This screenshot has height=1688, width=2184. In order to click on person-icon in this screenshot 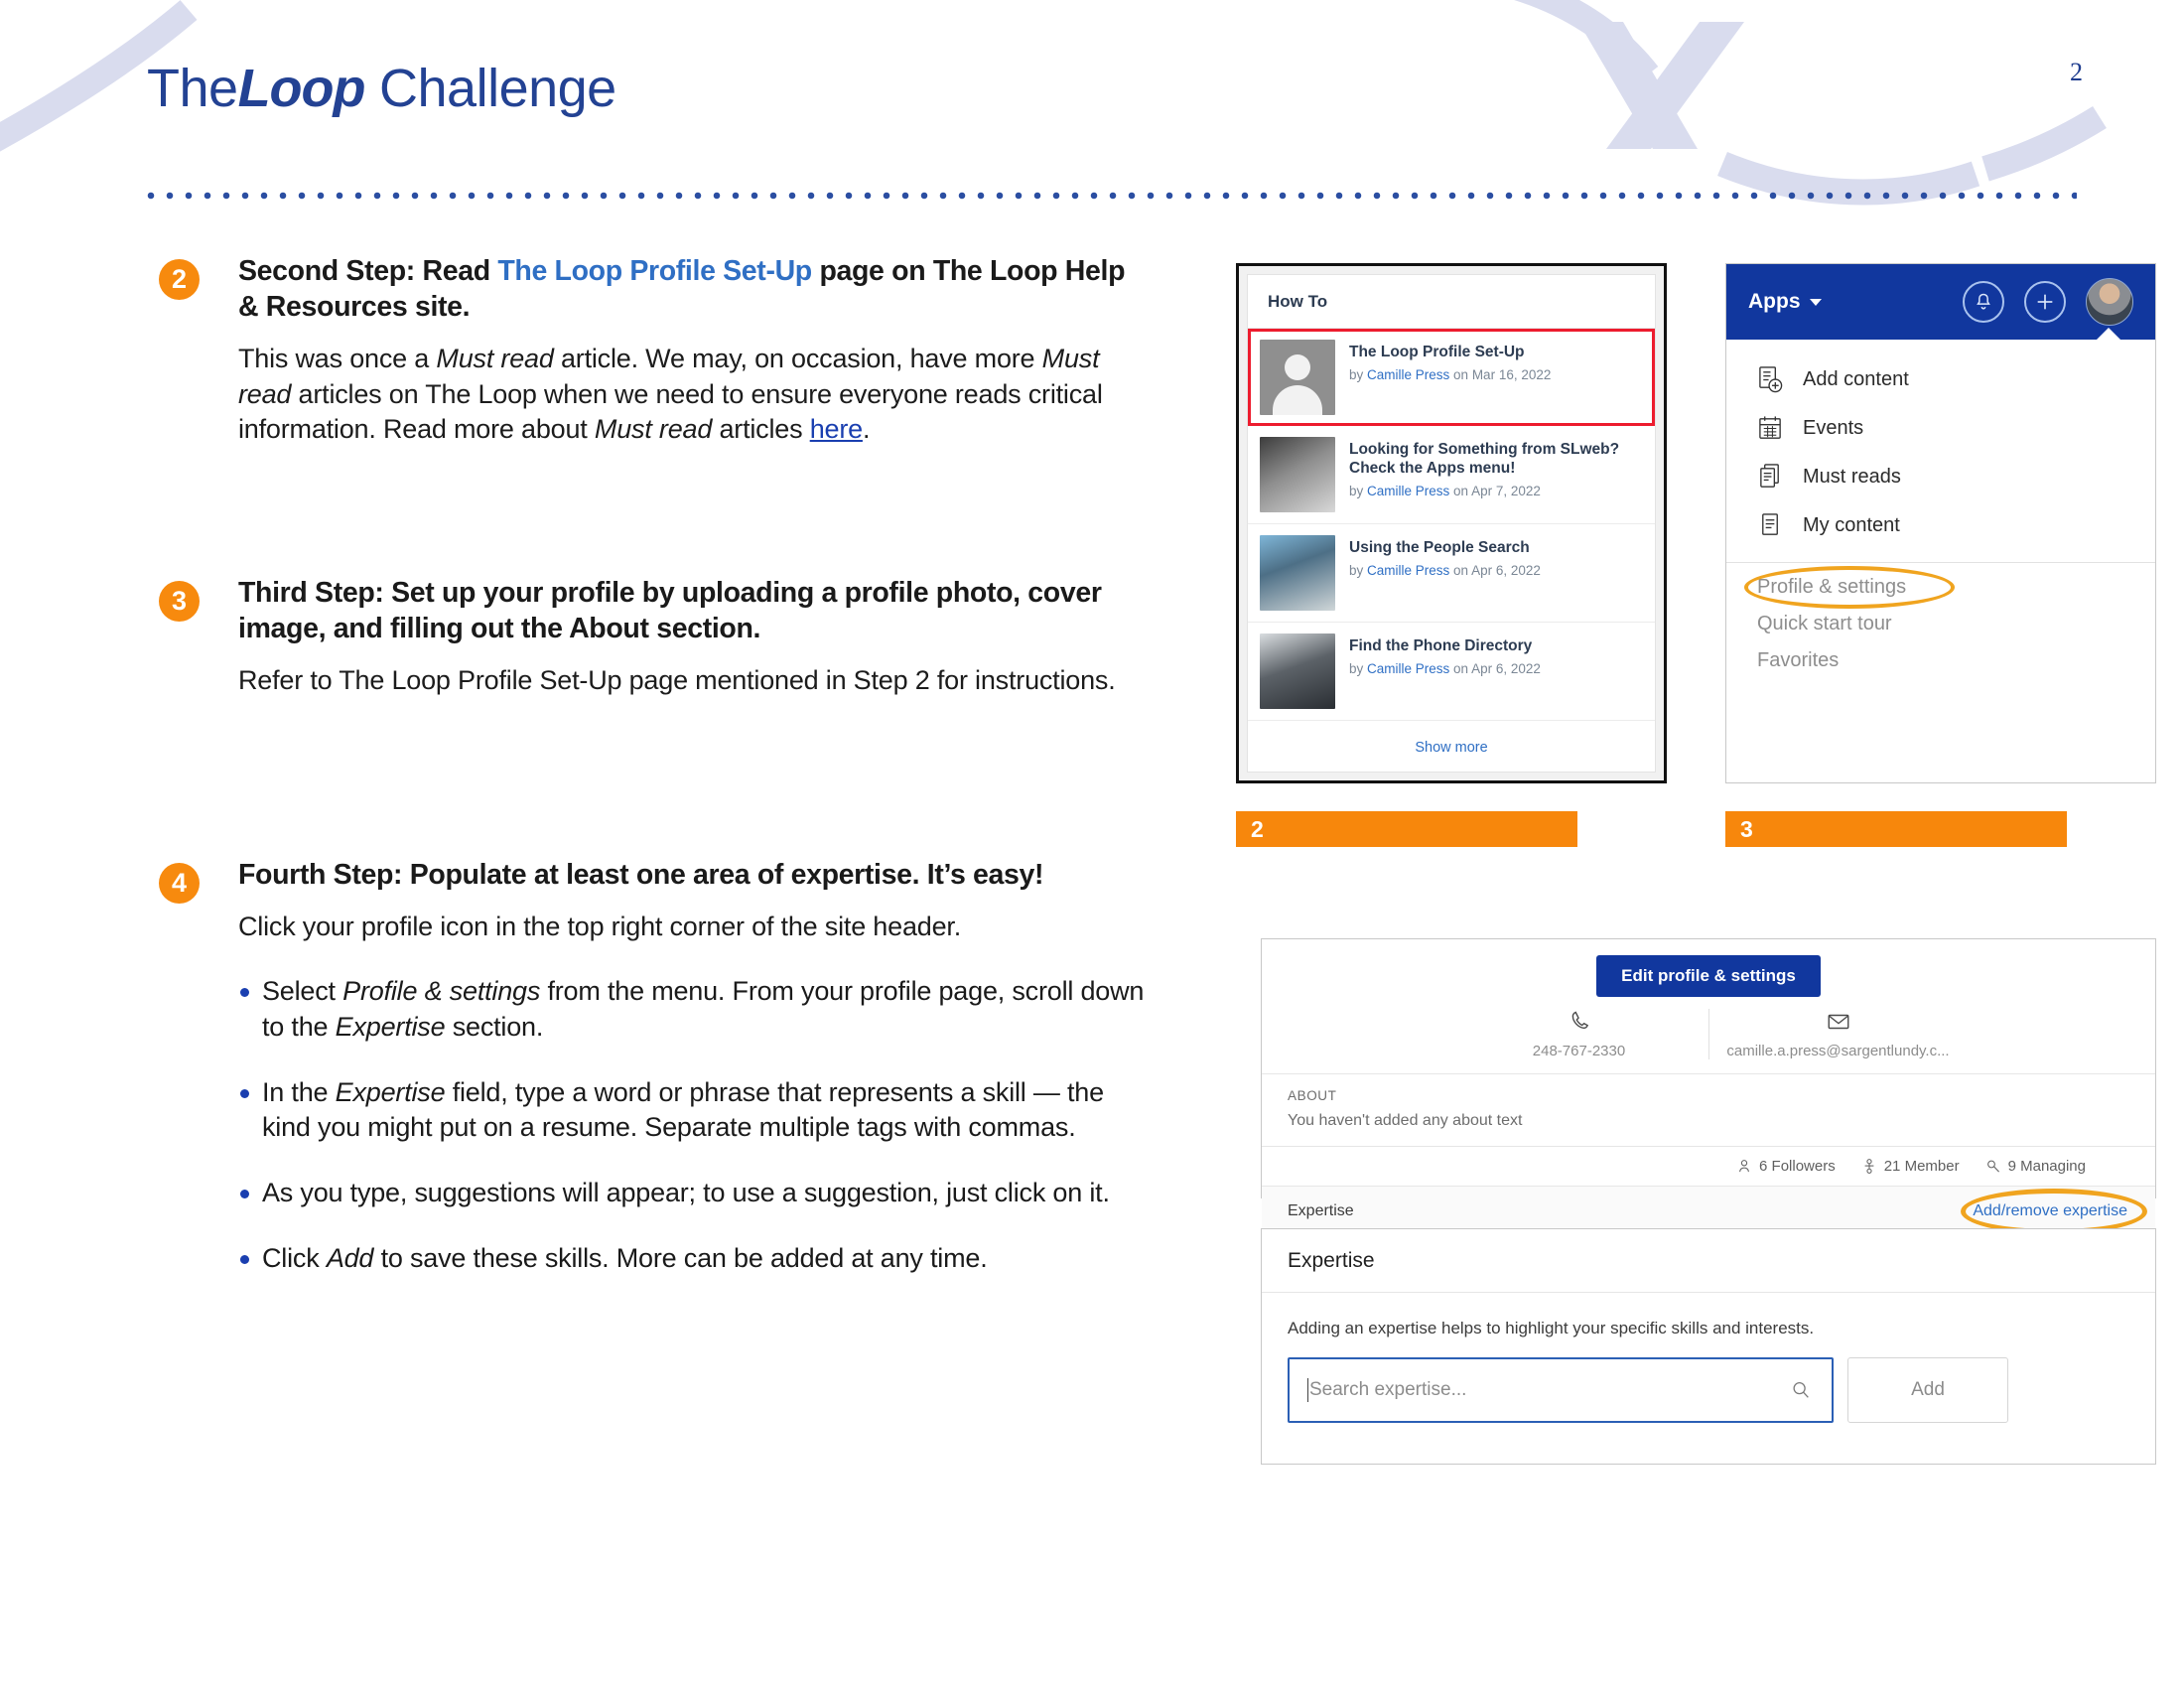, I will do `click(1744, 1166)`.